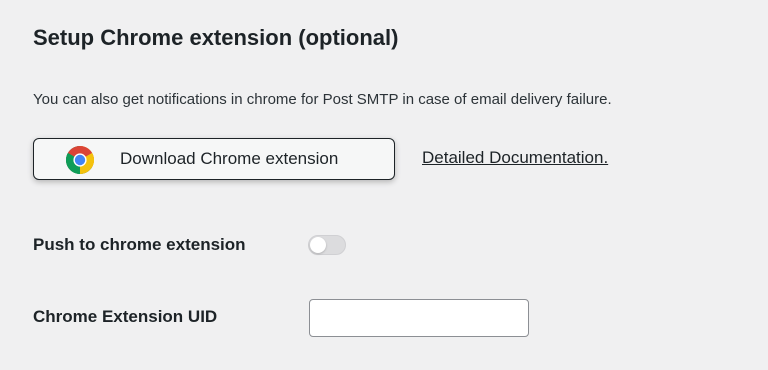  What do you see at coordinates (216, 37) in the screenshot?
I see `section-title: Setup Chrome extension (optional)` at bounding box center [216, 37].